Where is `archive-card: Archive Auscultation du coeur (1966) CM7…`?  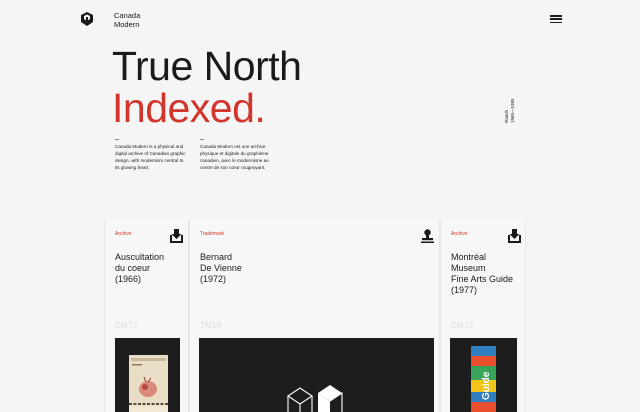 archive-card: Archive Auscultation du coeur (1966) CM7… is located at coordinates (146, 316).